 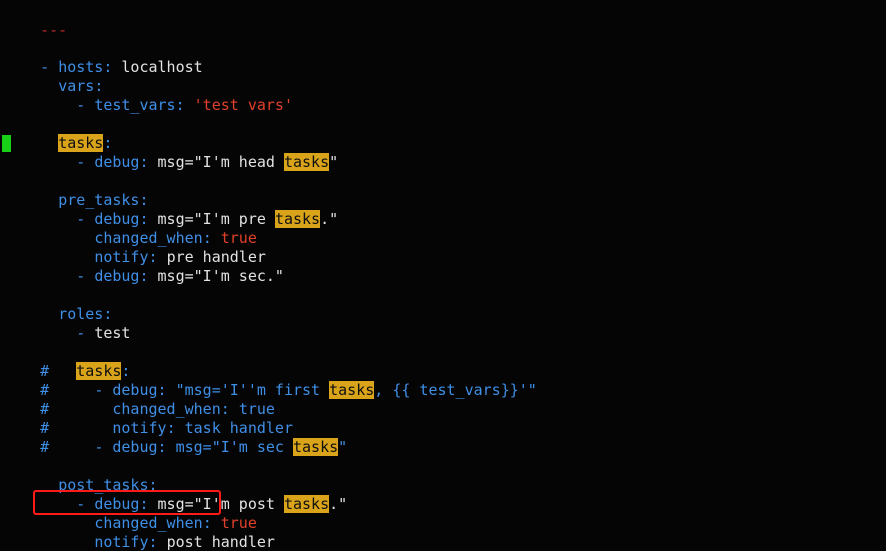 What do you see at coordinates (139, 399) in the screenshot?
I see `code-line-comment-changed-when: # changed_when: true` at bounding box center [139, 399].